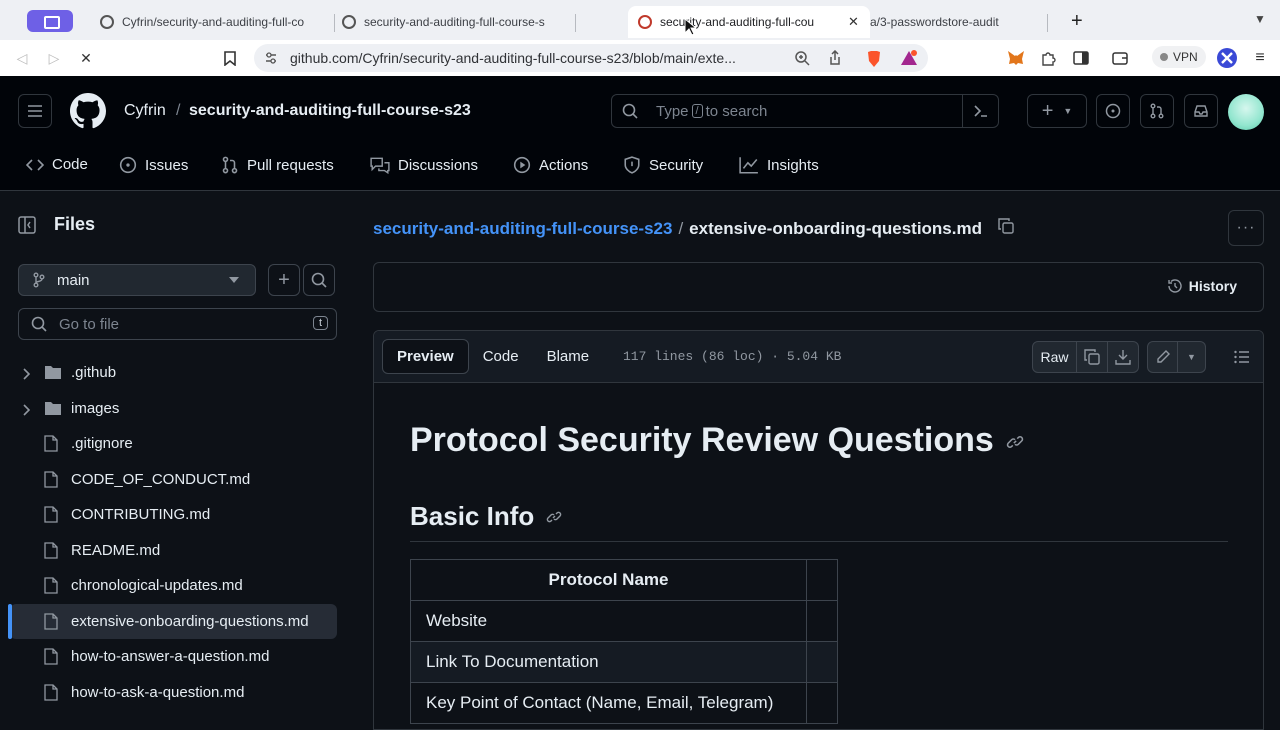 This screenshot has height=730, width=1280. What do you see at coordinates (1227, 58) in the screenshot?
I see `profile-icon` at bounding box center [1227, 58].